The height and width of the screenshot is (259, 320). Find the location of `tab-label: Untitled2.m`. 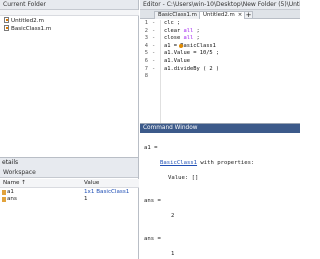

tab-label: Untitled2.m is located at coordinates (219, 15).